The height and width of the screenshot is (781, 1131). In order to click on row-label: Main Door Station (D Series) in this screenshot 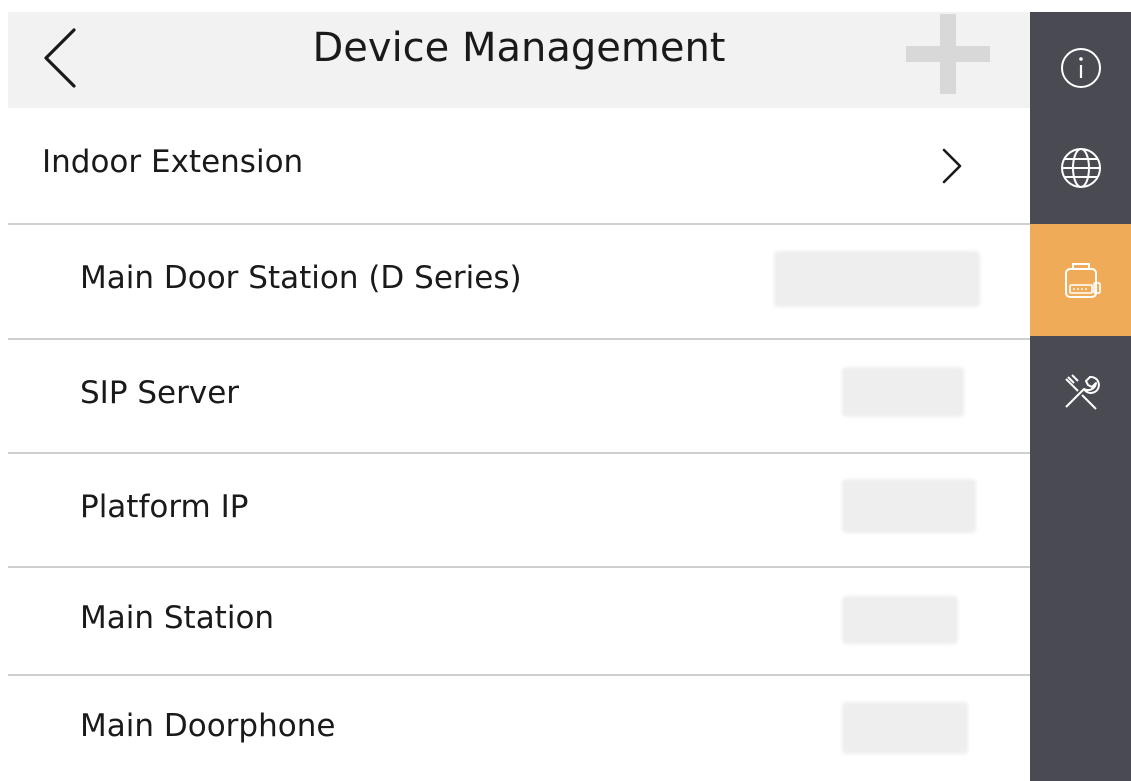, I will do `click(301, 278)`.